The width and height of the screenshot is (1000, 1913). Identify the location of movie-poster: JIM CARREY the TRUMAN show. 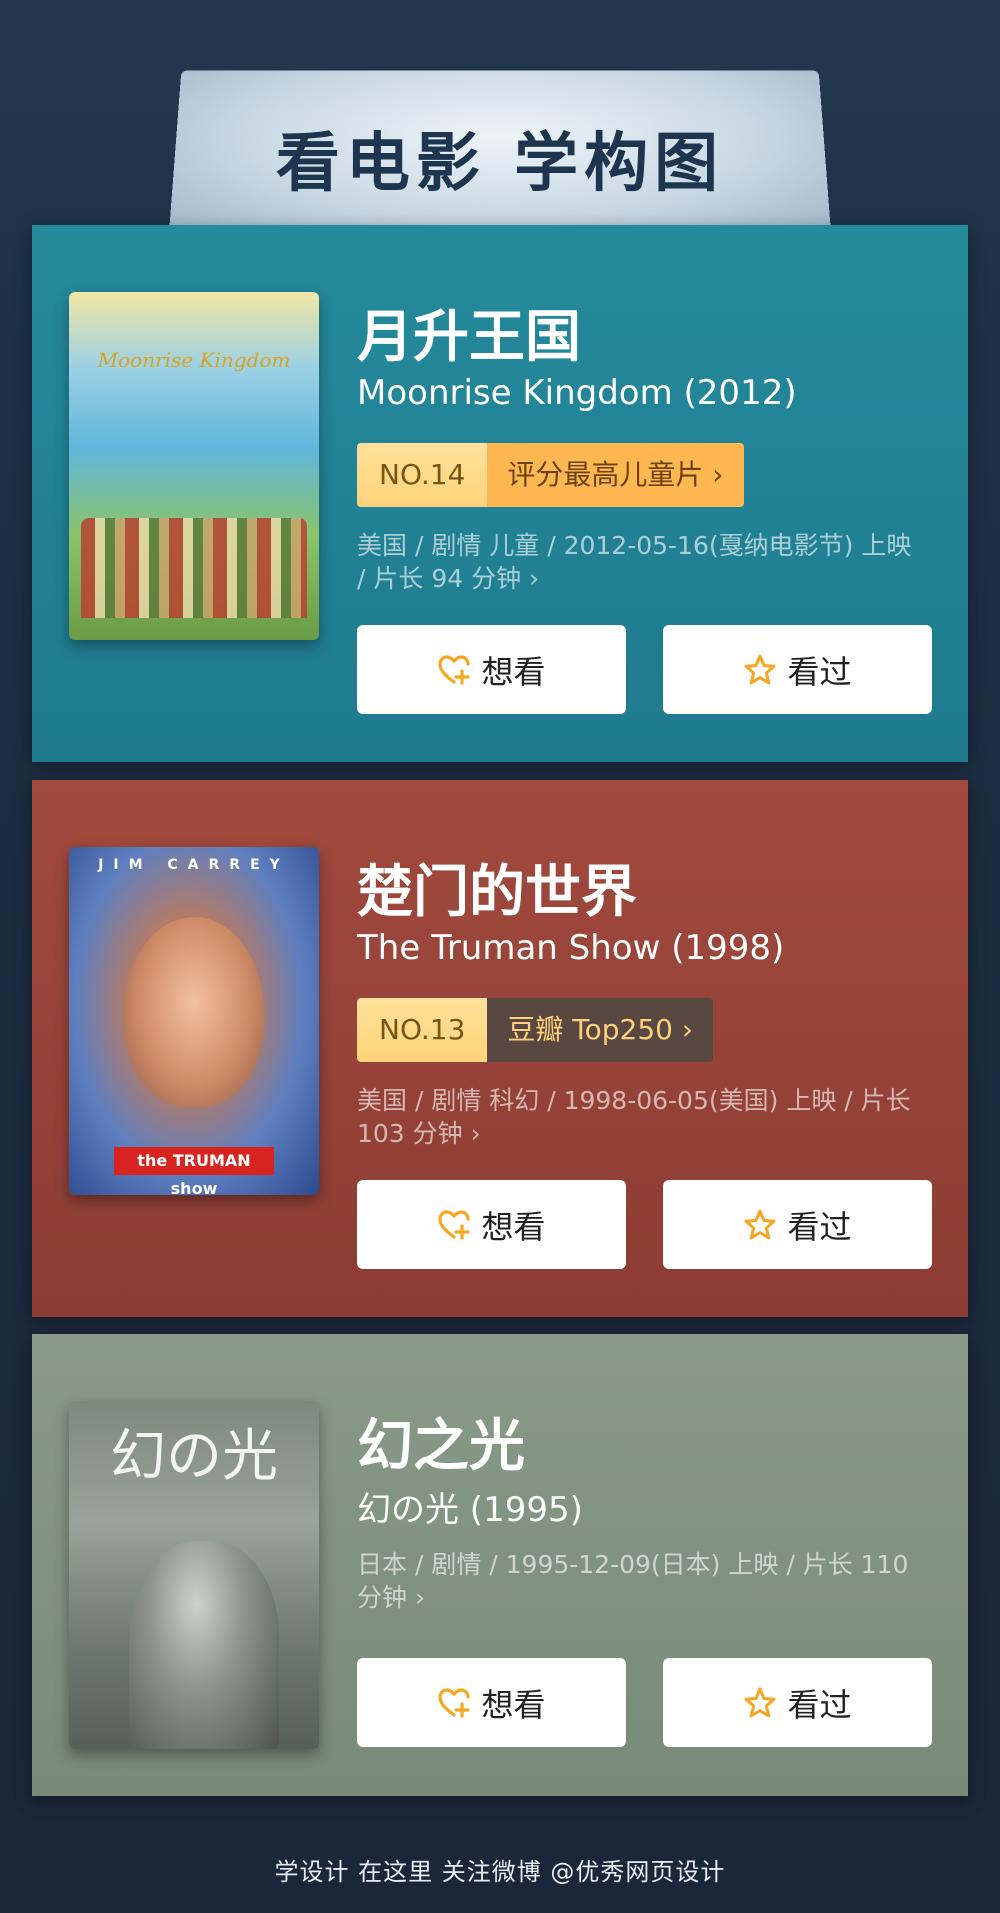
(194, 1021).